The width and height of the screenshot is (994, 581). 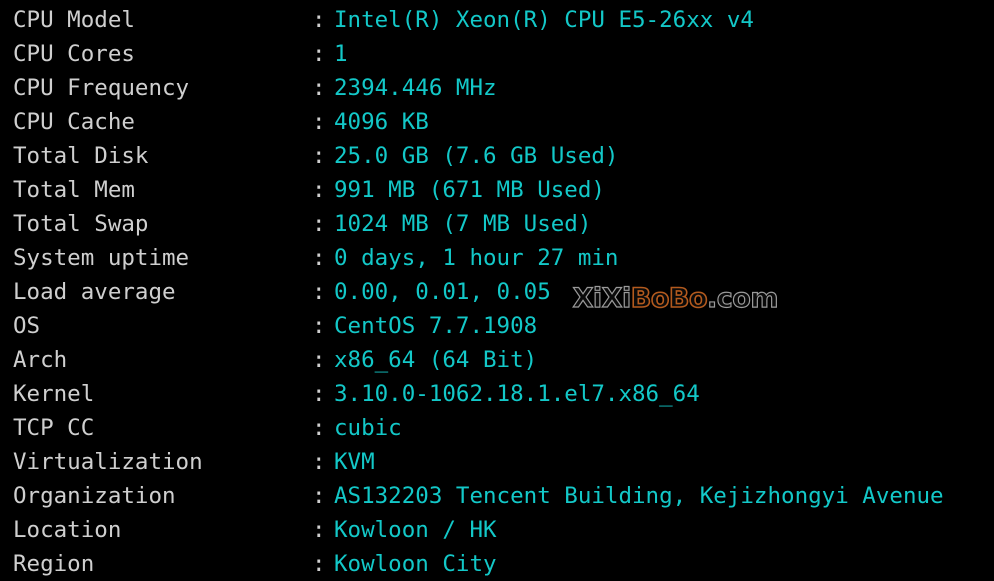 I want to click on info-row: Total Mem:991 MB (671 MB Used), so click(x=497, y=190).